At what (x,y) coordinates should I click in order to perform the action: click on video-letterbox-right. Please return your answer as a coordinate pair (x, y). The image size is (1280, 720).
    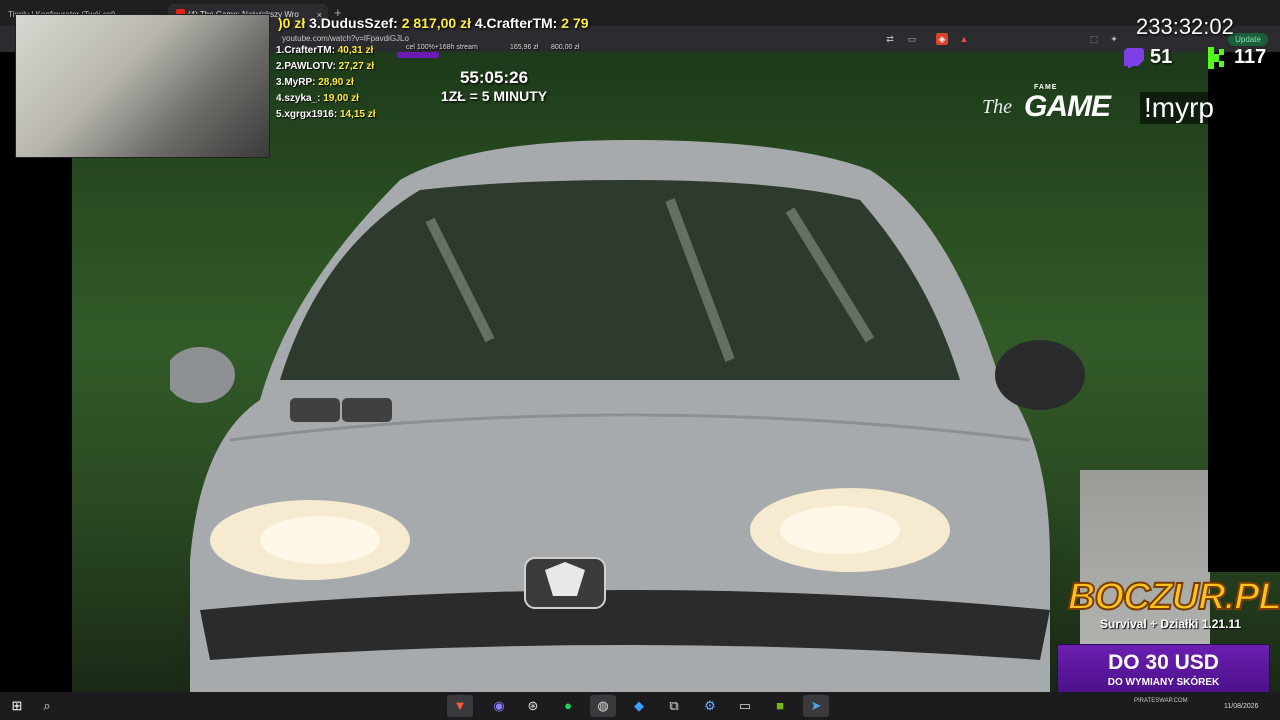
    Looking at the image, I should click on (1244, 312).